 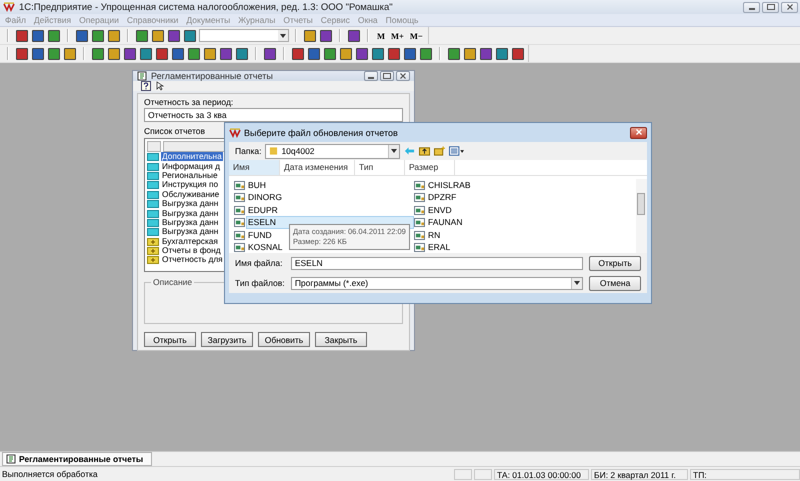 I want to click on file-item: ERAL, so click(x=440, y=247).